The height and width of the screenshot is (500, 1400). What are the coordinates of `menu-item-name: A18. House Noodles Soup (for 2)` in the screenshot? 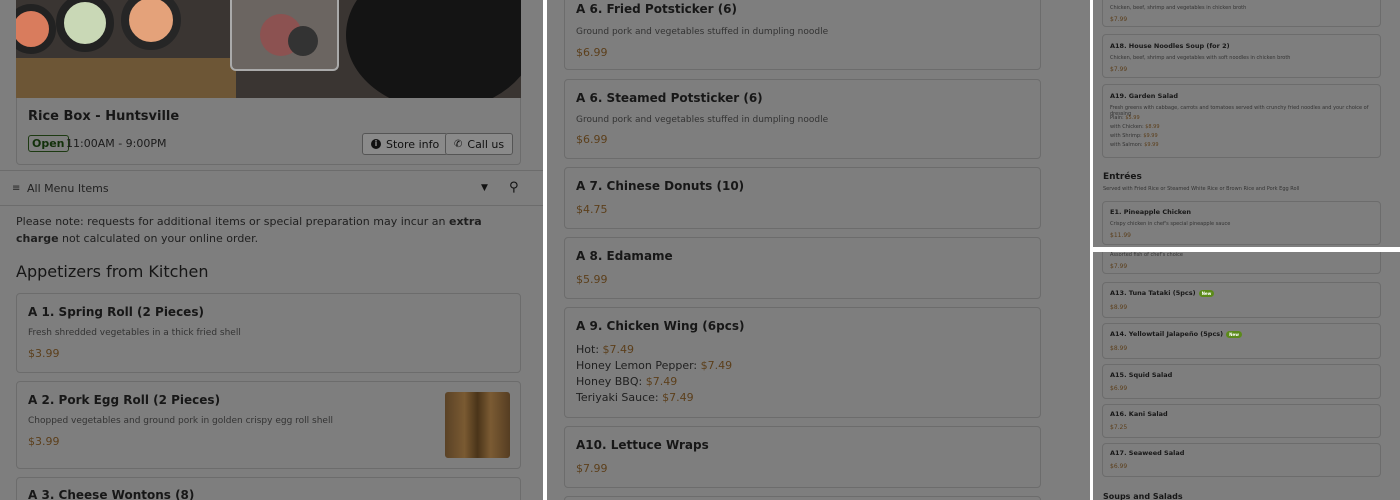 It's located at (1170, 46).